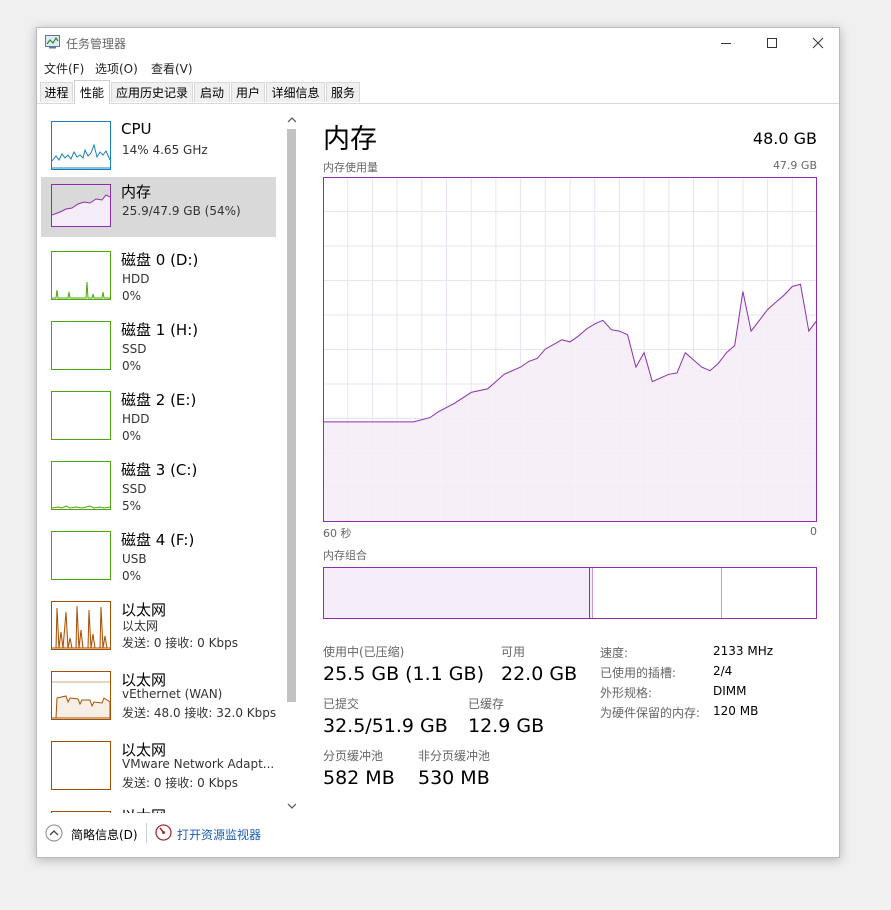 The height and width of the screenshot is (910, 891). What do you see at coordinates (784, 138) in the screenshot?
I see `total-memory: 48.0 GB` at bounding box center [784, 138].